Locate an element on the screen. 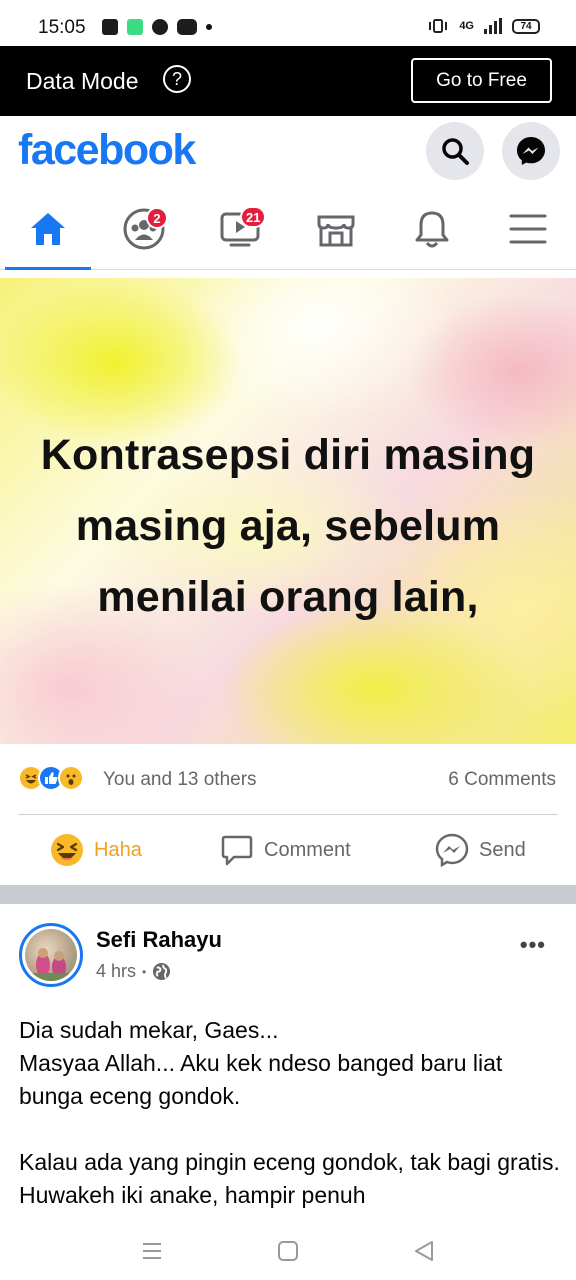 Image resolution: width=576 pixels, height=1280 pixels. menu-icon is located at coordinates (528, 229).